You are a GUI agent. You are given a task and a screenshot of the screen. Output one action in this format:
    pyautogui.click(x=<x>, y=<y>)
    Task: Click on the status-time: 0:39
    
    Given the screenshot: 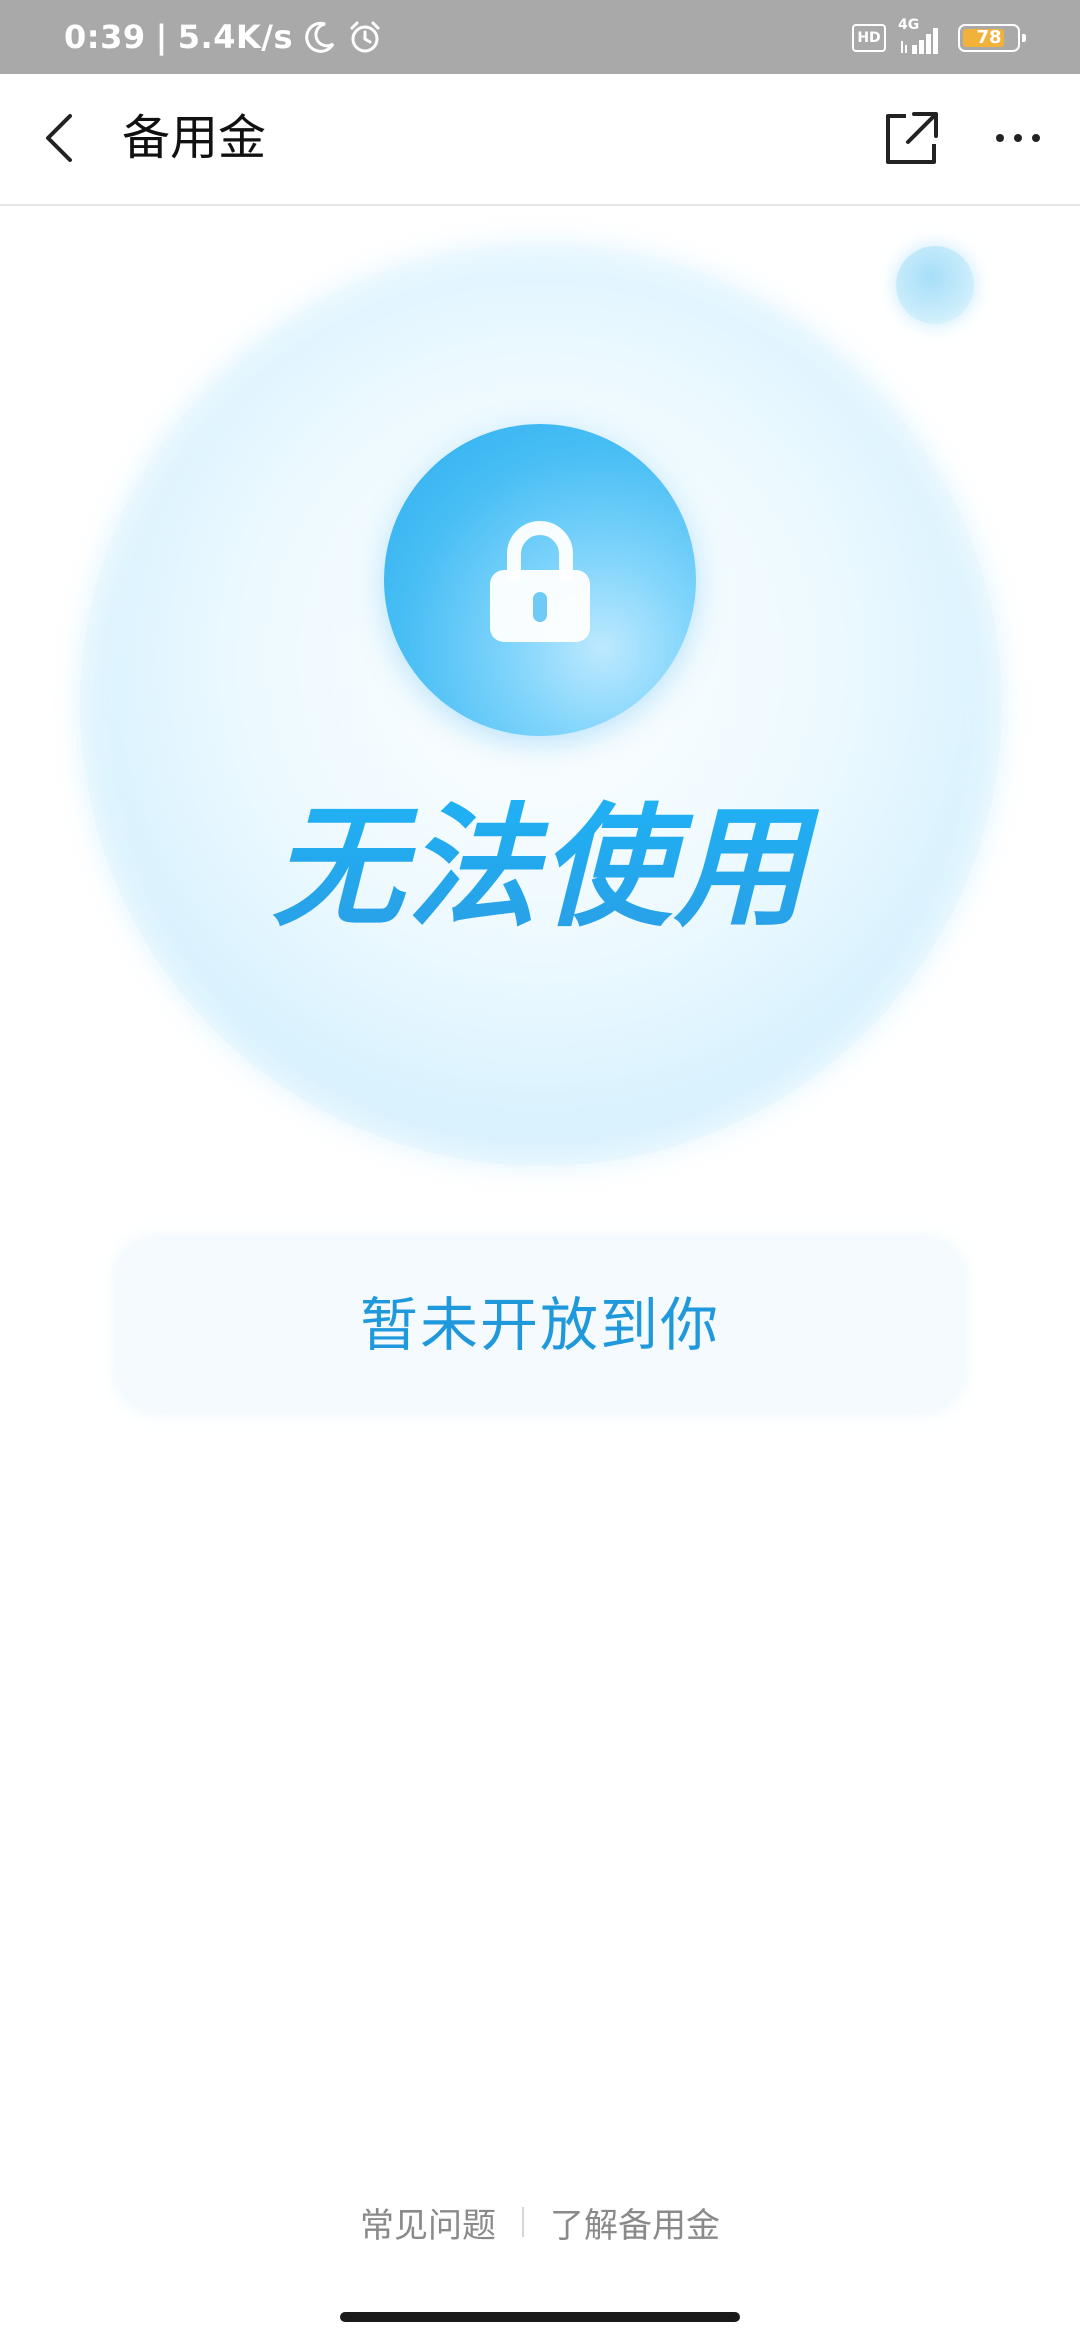 What is the action you would take?
    pyautogui.click(x=105, y=37)
    